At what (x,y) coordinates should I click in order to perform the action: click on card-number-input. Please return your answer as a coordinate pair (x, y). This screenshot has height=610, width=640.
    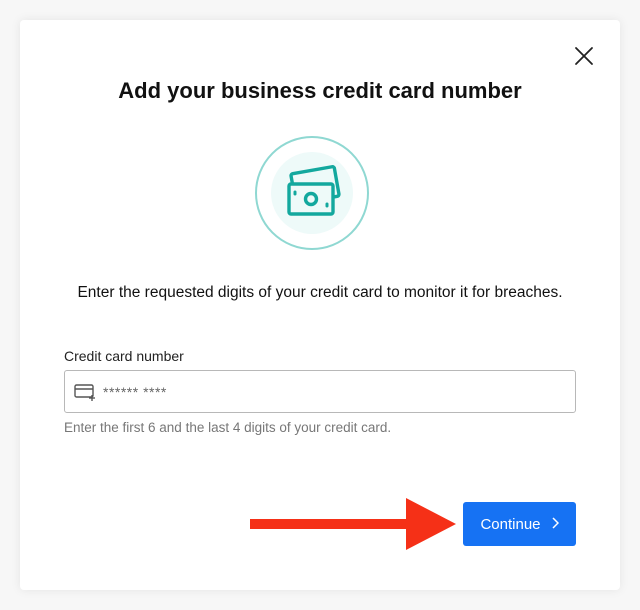
    Looking at the image, I should click on (333, 391).